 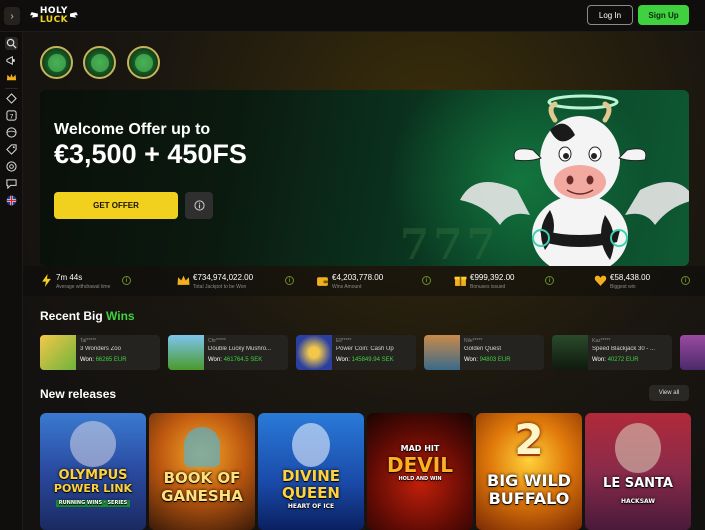 What do you see at coordinates (344, 341) in the screenshot?
I see `win-user: Ell*****` at bounding box center [344, 341].